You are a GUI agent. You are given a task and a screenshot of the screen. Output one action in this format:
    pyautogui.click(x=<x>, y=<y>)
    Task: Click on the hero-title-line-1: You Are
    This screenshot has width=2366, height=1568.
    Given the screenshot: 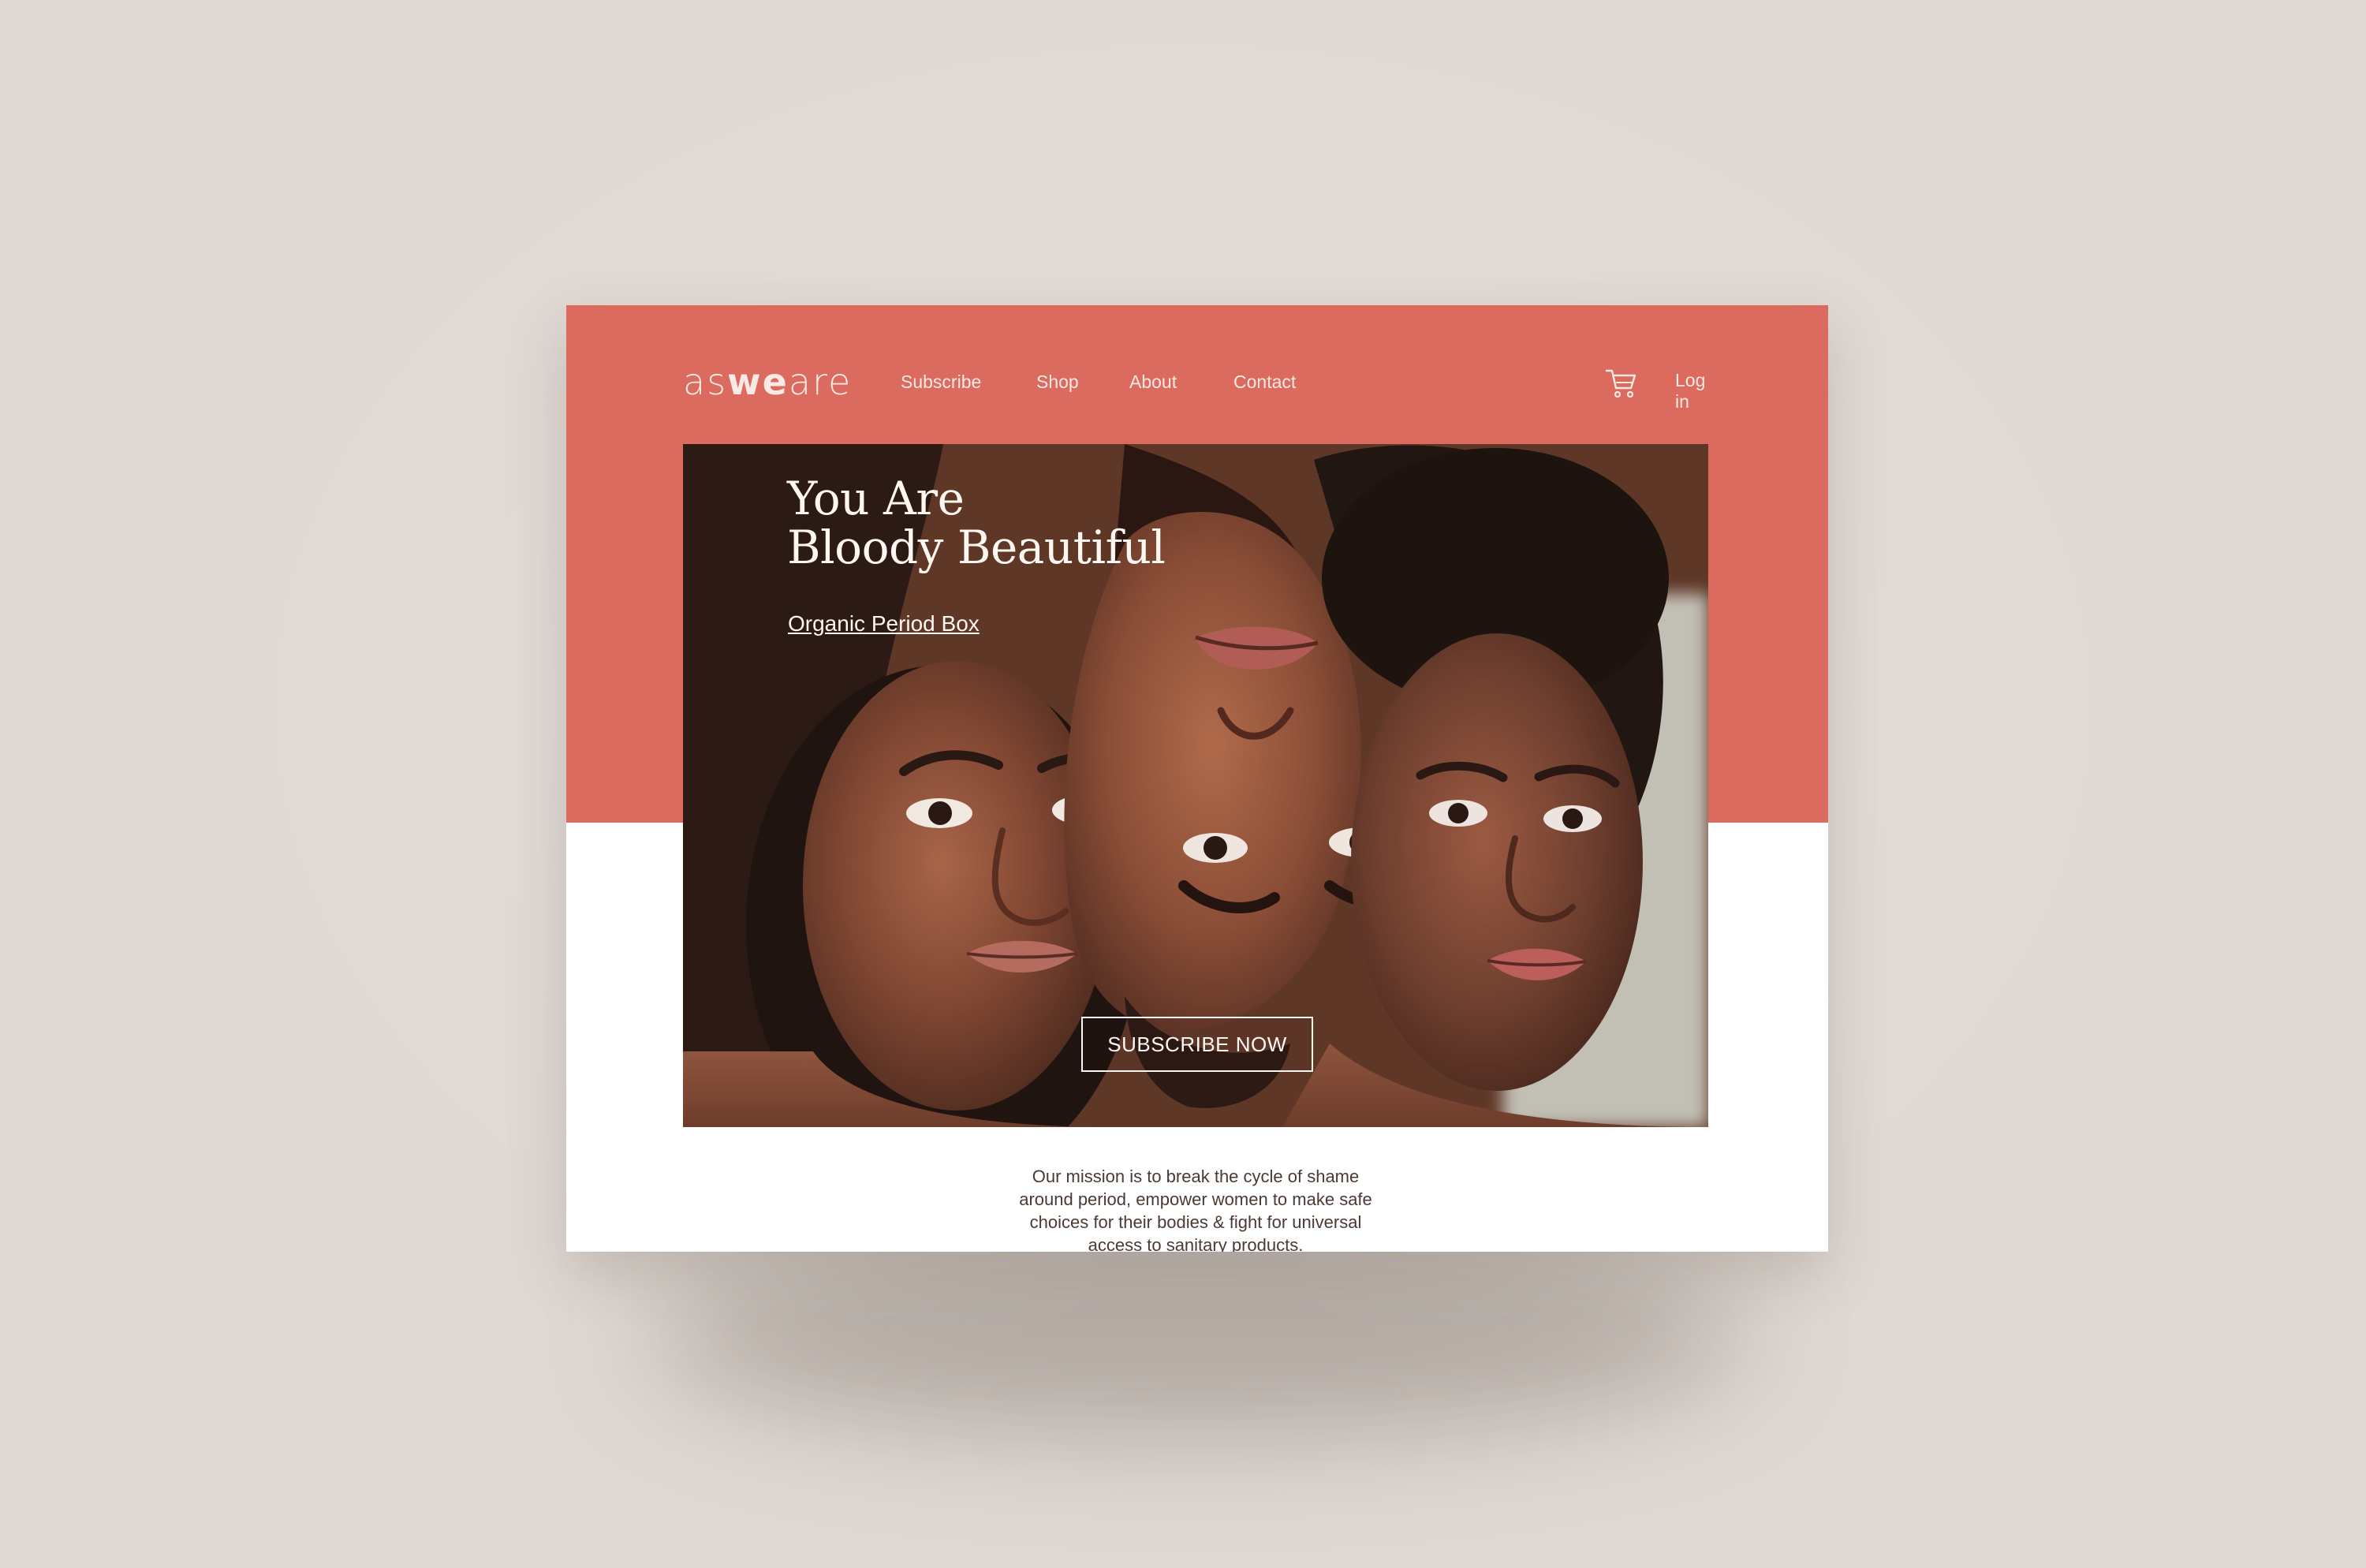 What is the action you would take?
    pyautogui.click(x=876, y=498)
    